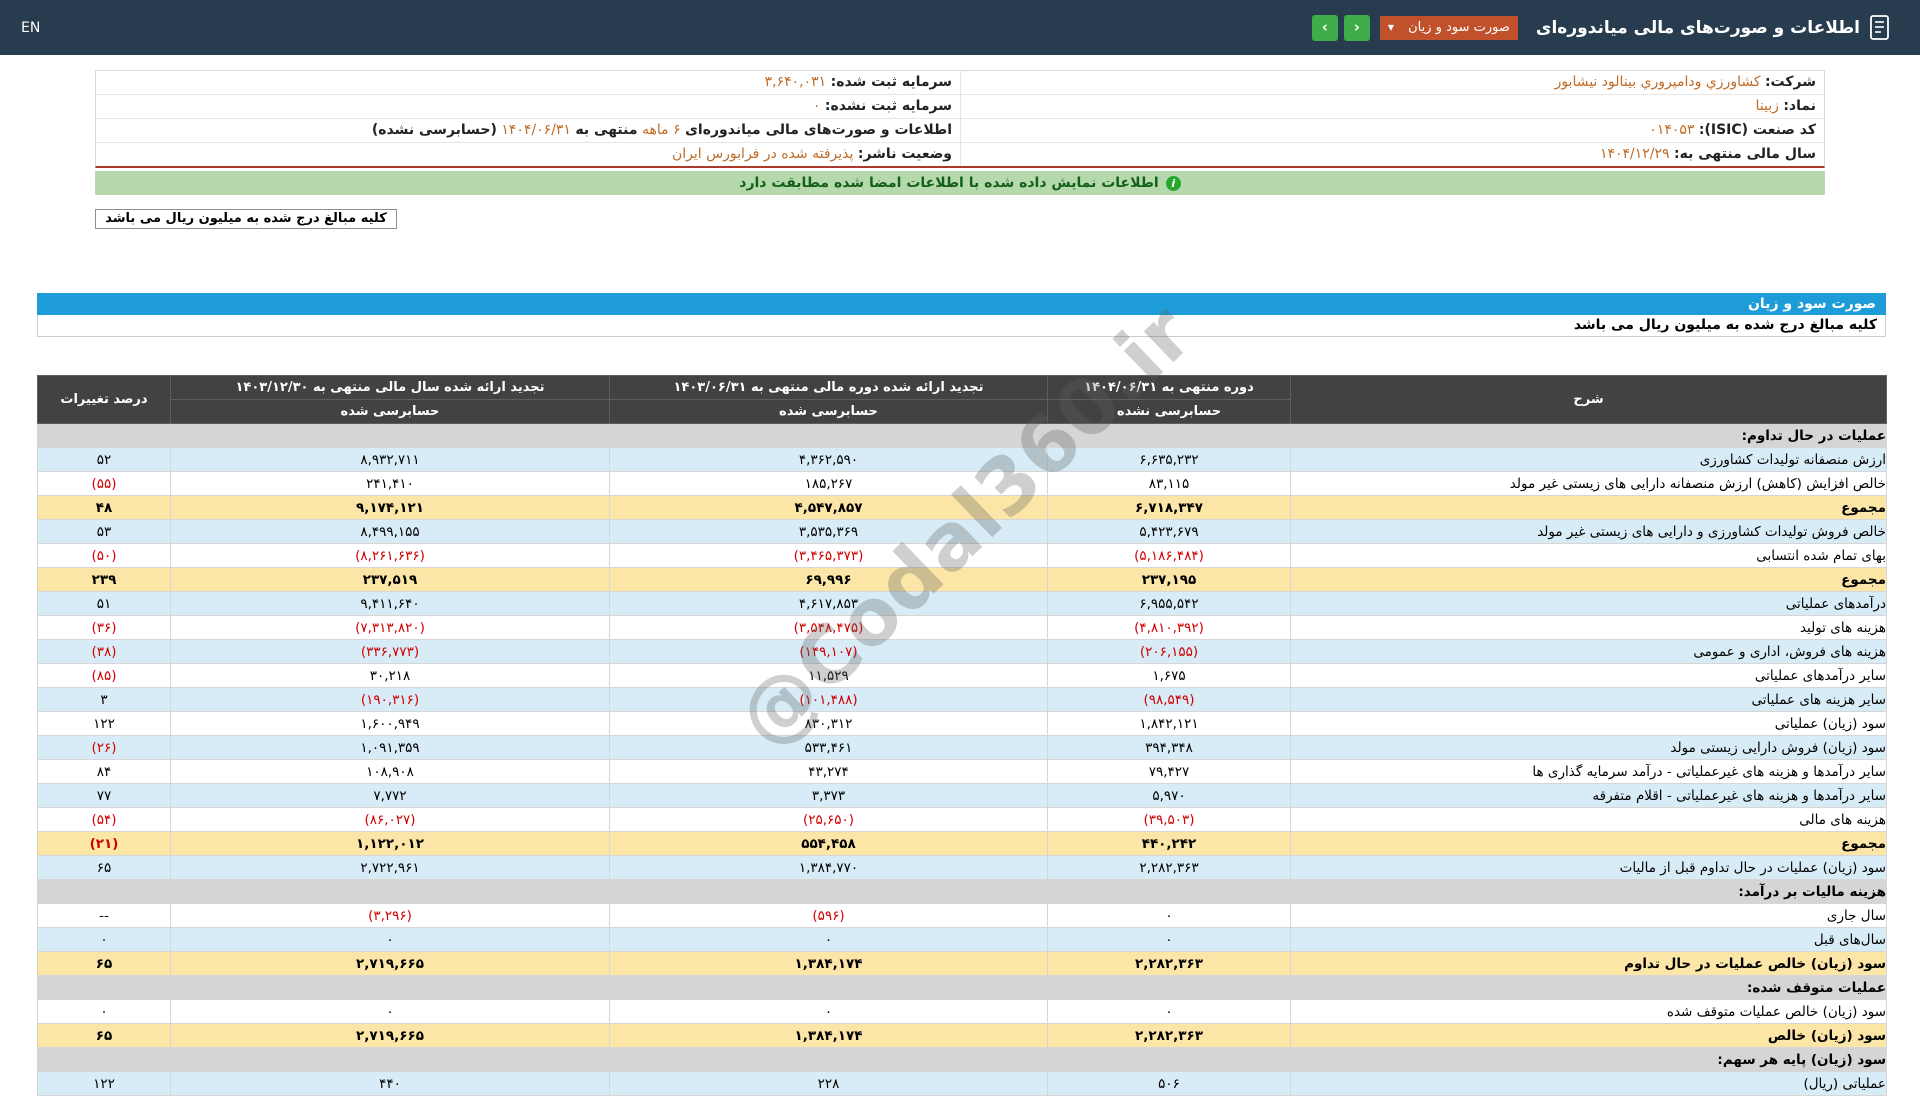  I want to click on info-value: زبينا, so click(1767, 106).